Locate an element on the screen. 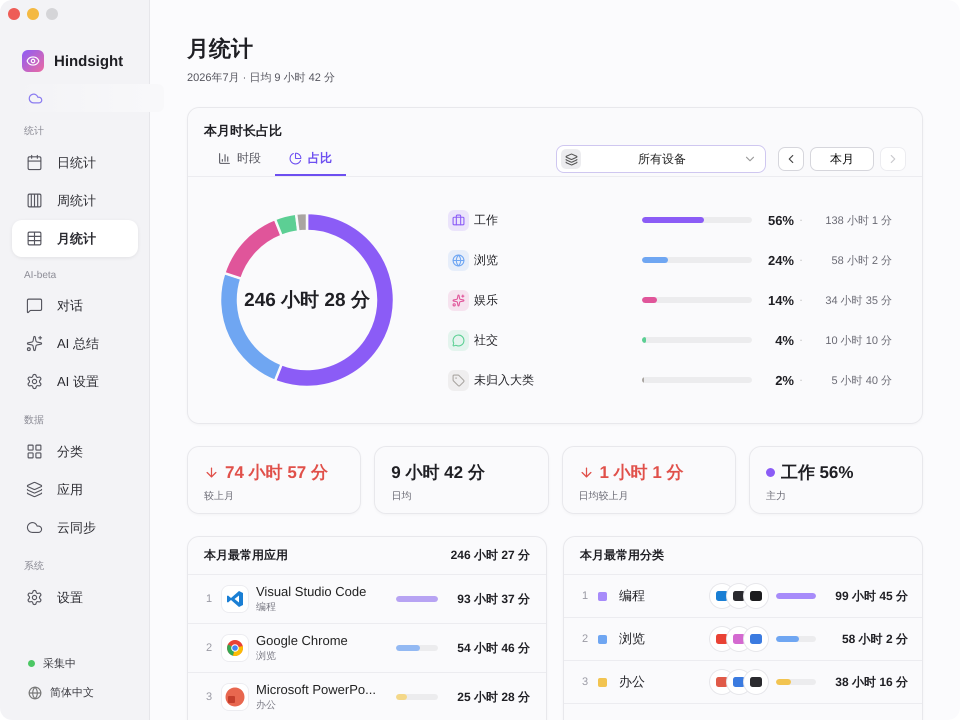  grid-icon is located at coordinates (34, 451).